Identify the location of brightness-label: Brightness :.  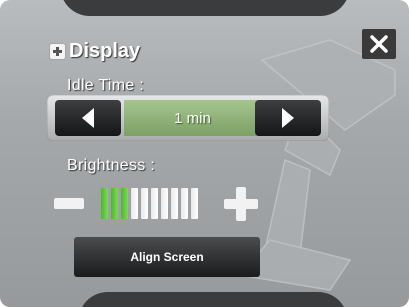
(111, 165).